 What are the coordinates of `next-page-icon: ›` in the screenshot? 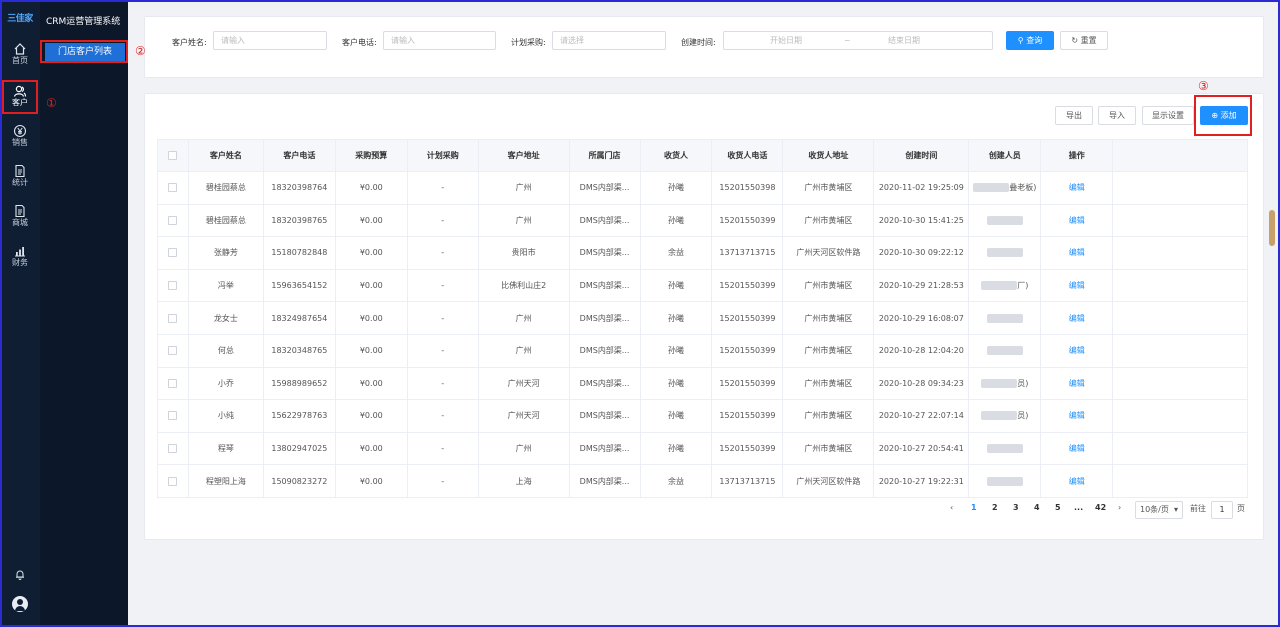 It's located at (1119, 507).